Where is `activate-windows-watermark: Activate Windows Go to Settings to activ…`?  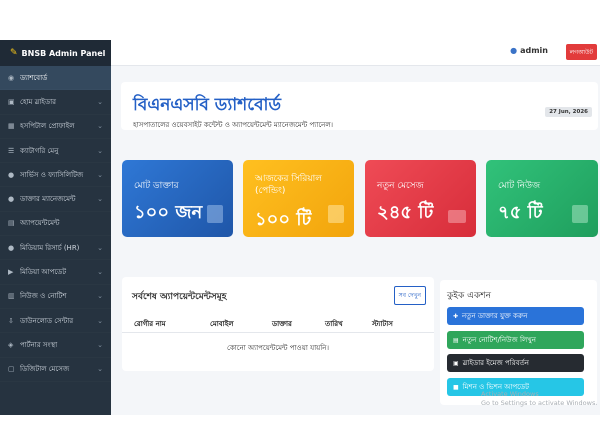 activate-windows-watermark: Activate Windows Go to Settings to activ… is located at coordinates (539, 399).